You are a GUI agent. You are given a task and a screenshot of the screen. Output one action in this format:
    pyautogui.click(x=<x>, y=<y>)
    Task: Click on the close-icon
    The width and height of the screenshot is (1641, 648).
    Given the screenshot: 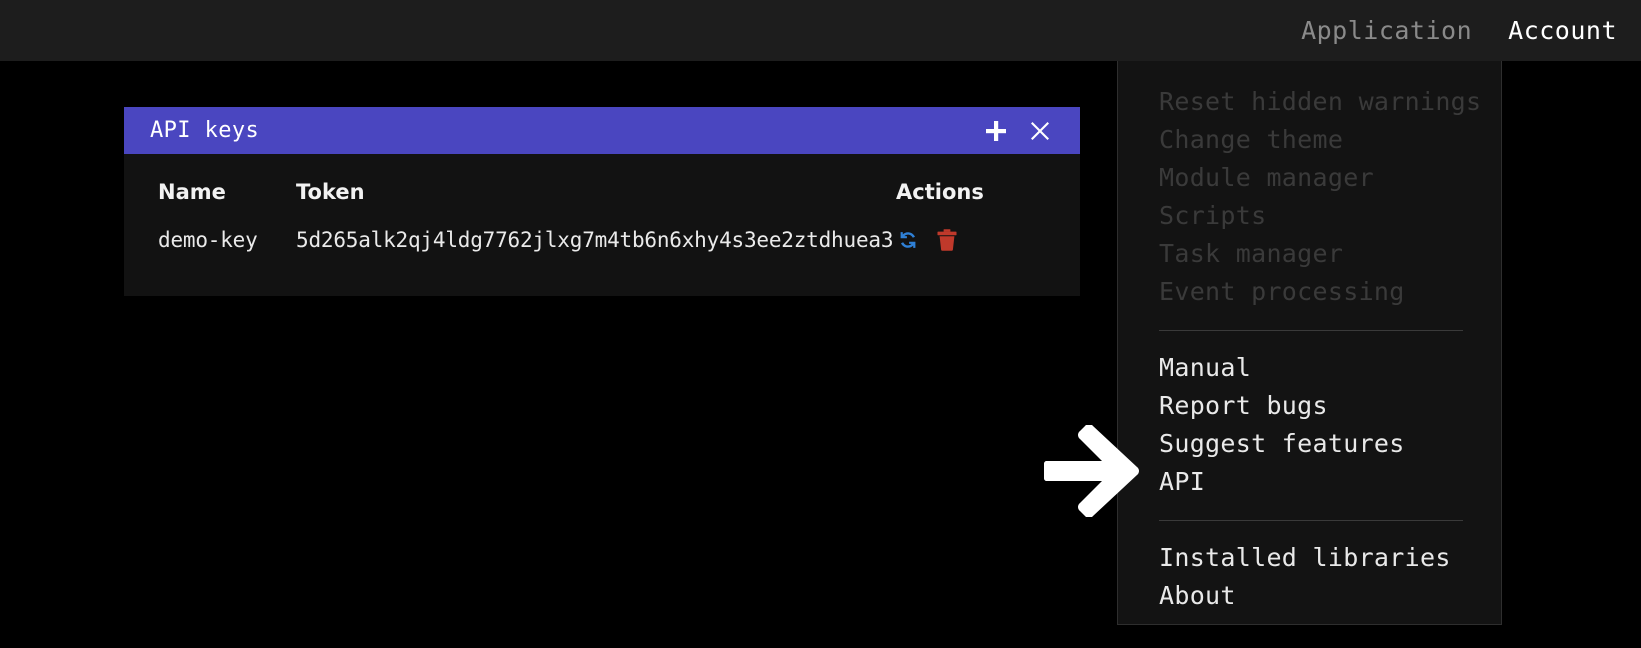 What is the action you would take?
    pyautogui.click(x=1040, y=130)
    